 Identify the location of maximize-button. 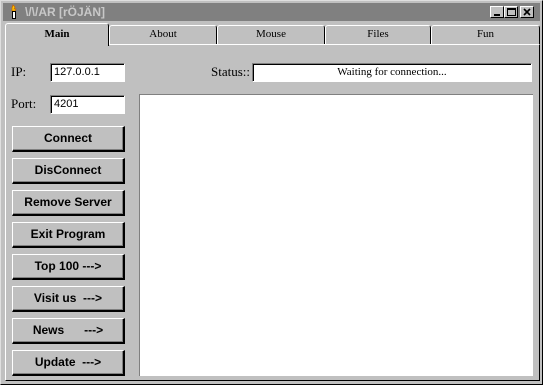
(511, 12).